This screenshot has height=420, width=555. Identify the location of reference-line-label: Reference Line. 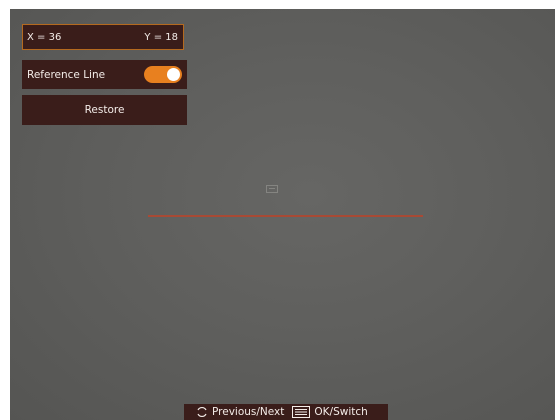
(66, 74).